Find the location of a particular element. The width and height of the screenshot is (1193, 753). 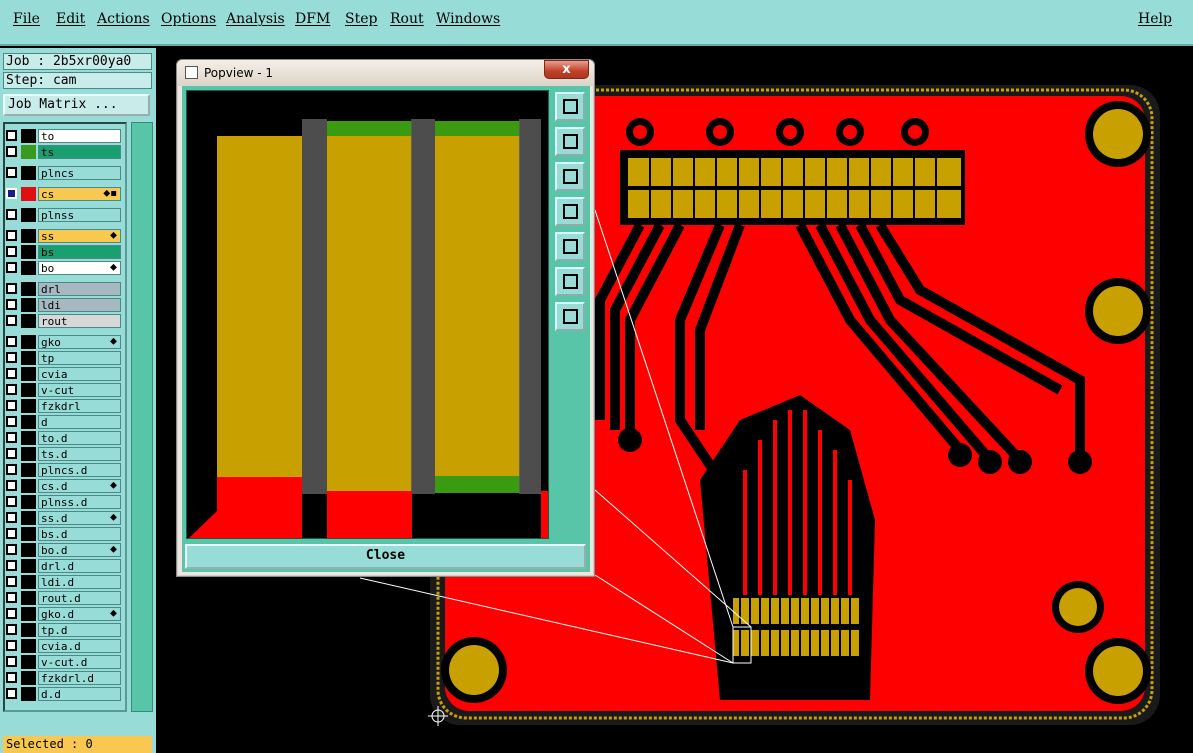

layer-row-v-cut: v-cut is located at coordinates (62, 390).